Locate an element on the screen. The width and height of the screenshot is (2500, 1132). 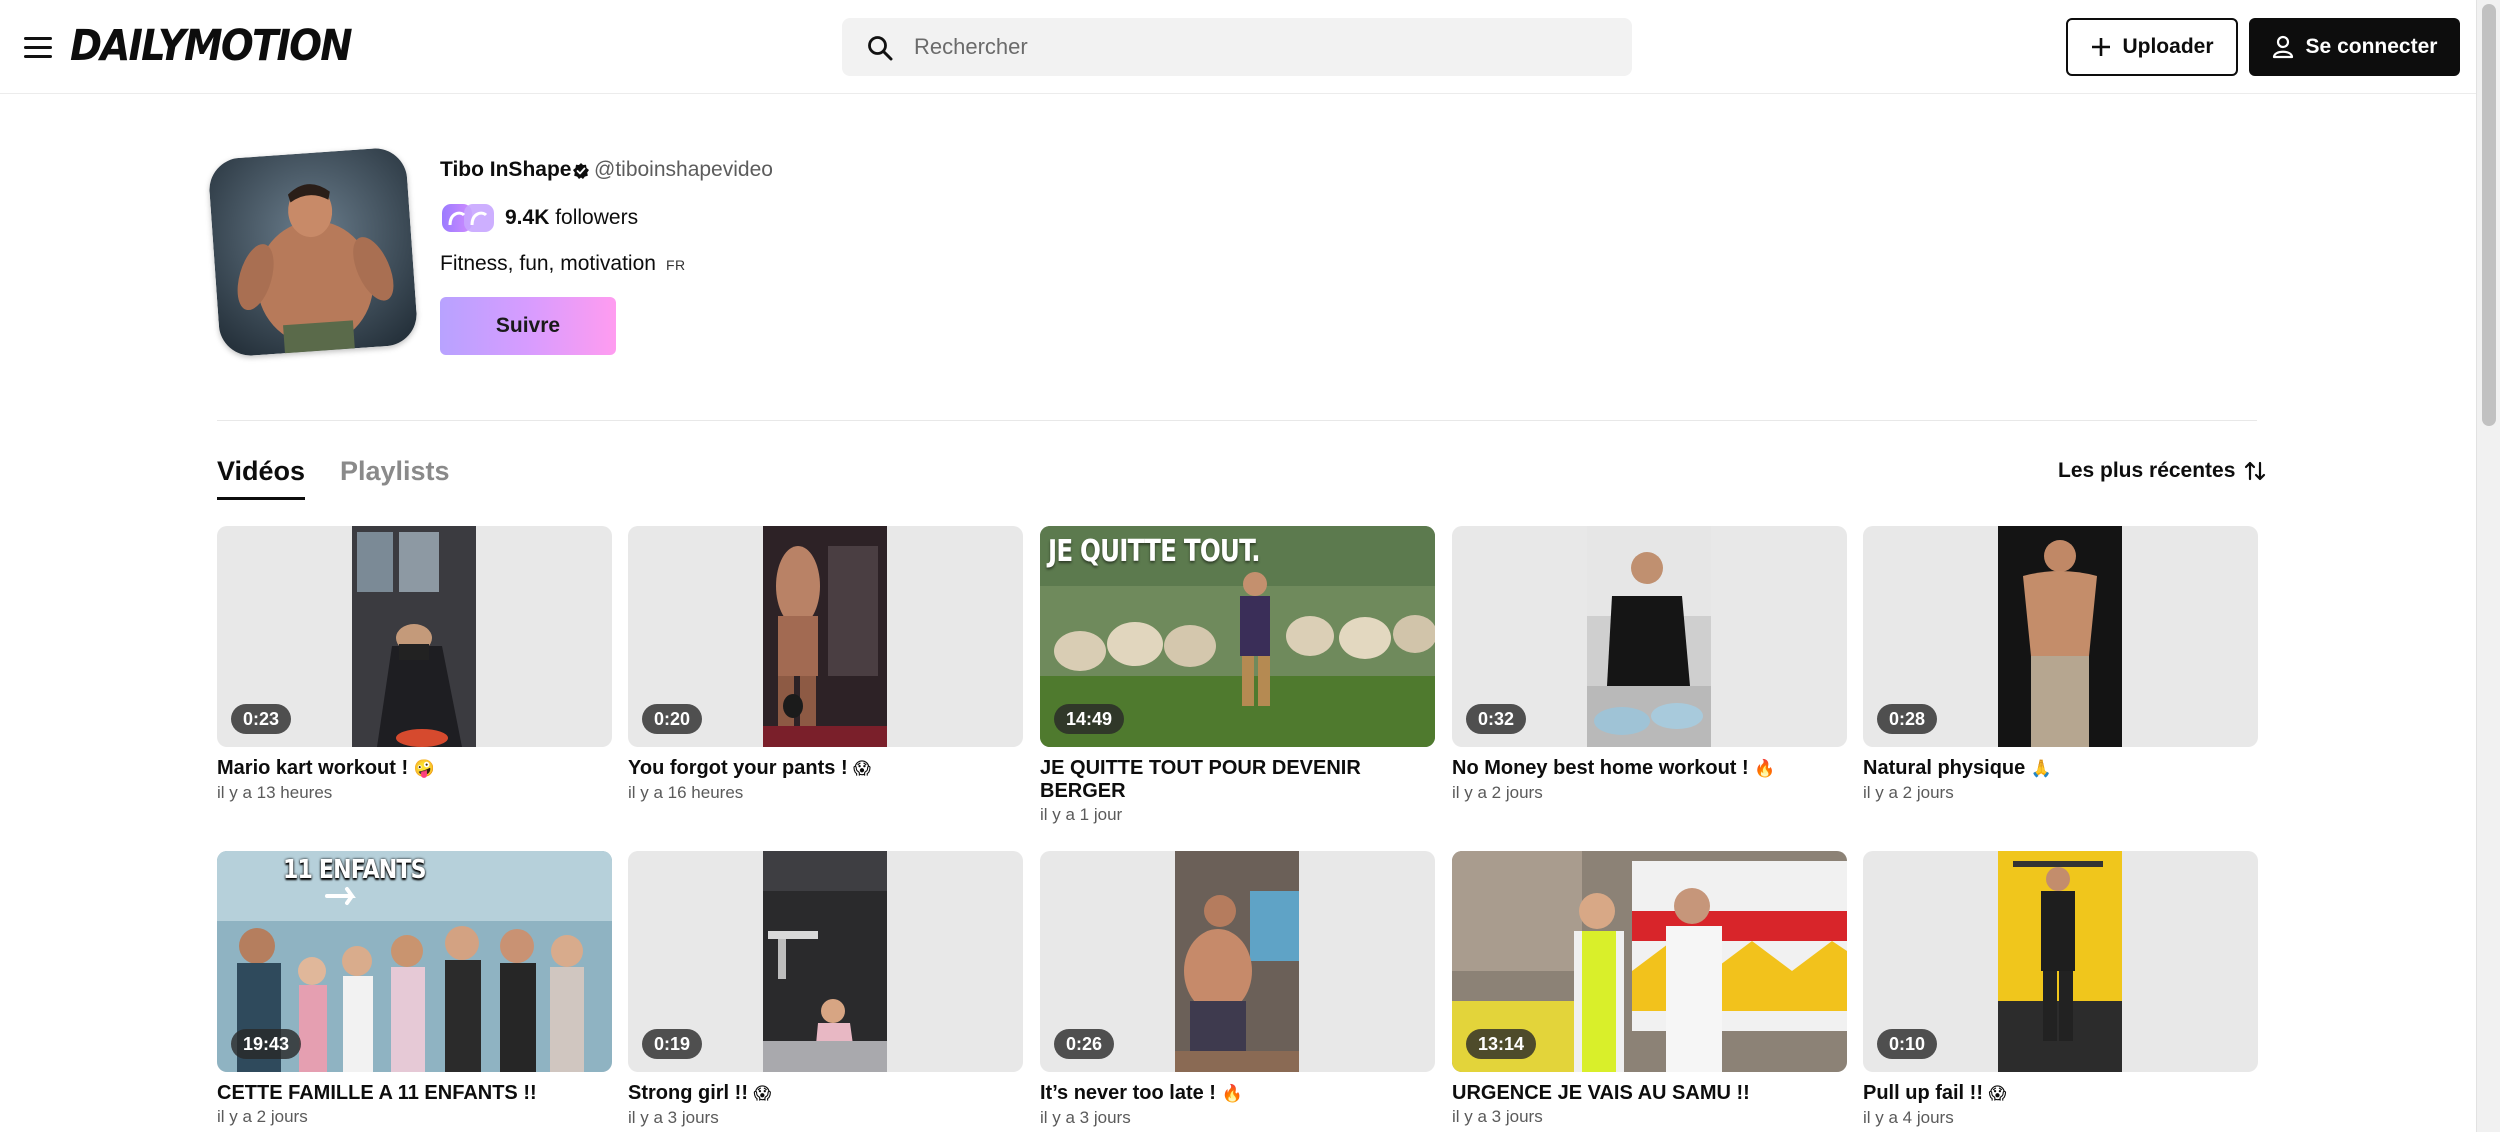
video-thumbnail: 0:10 is located at coordinates (2060, 961).